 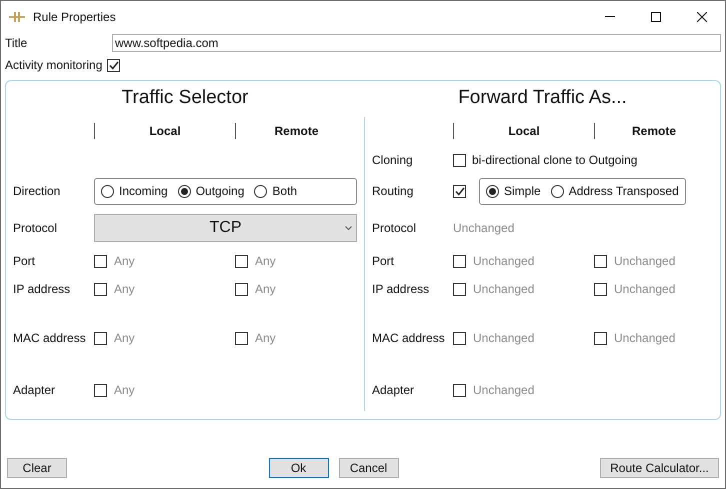 What do you see at coordinates (75, 17) in the screenshot?
I see `window-title: Rule Properties` at bounding box center [75, 17].